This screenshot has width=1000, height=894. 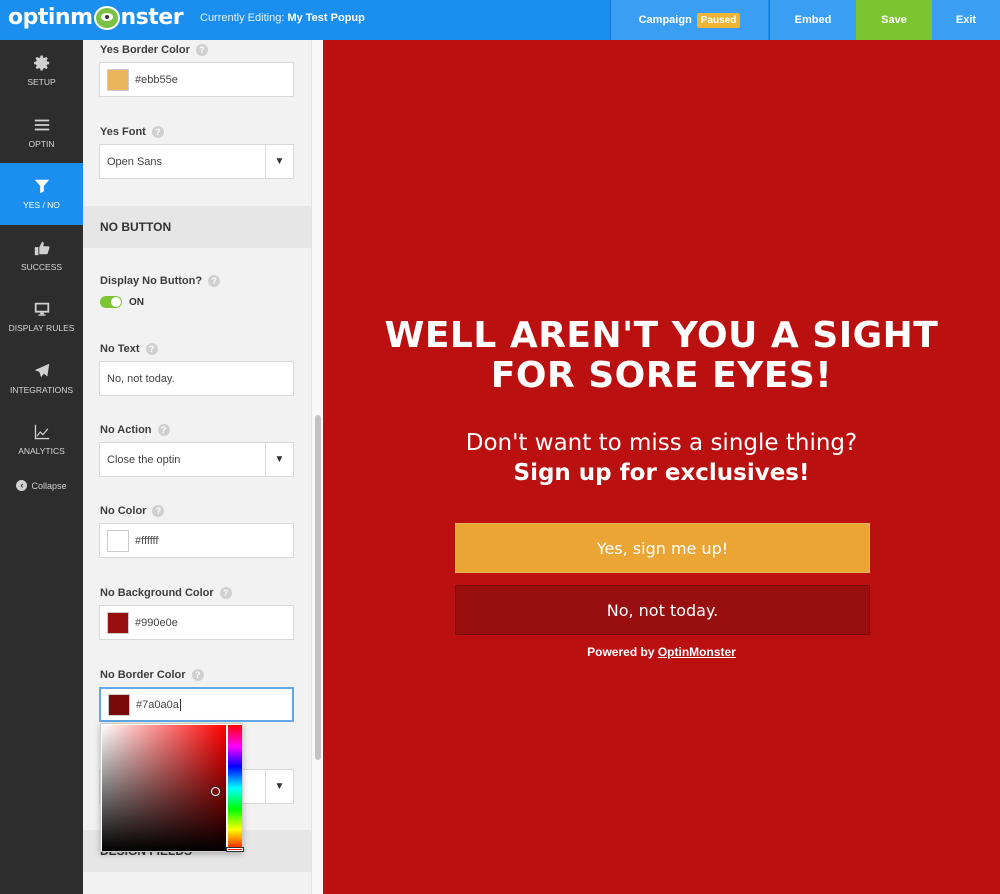 What do you see at coordinates (123, 132) in the screenshot?
I see `label-text: Yes Font` at bounding box center [123, 132].